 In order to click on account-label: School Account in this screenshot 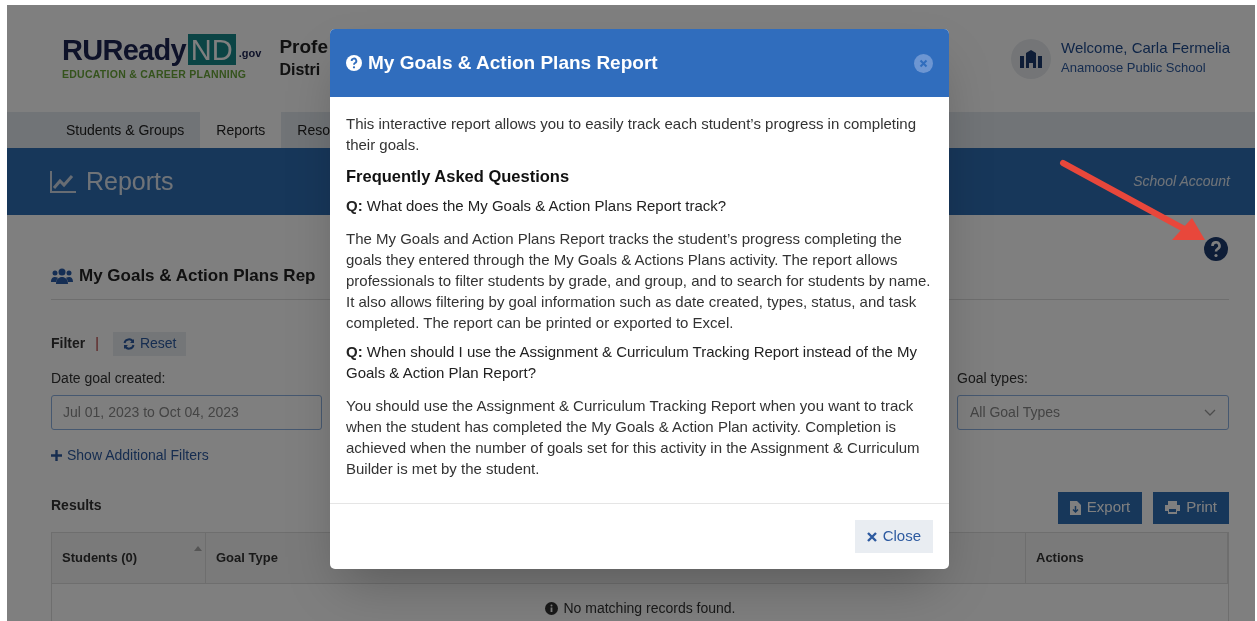, I will do `click(1181, 181)`.